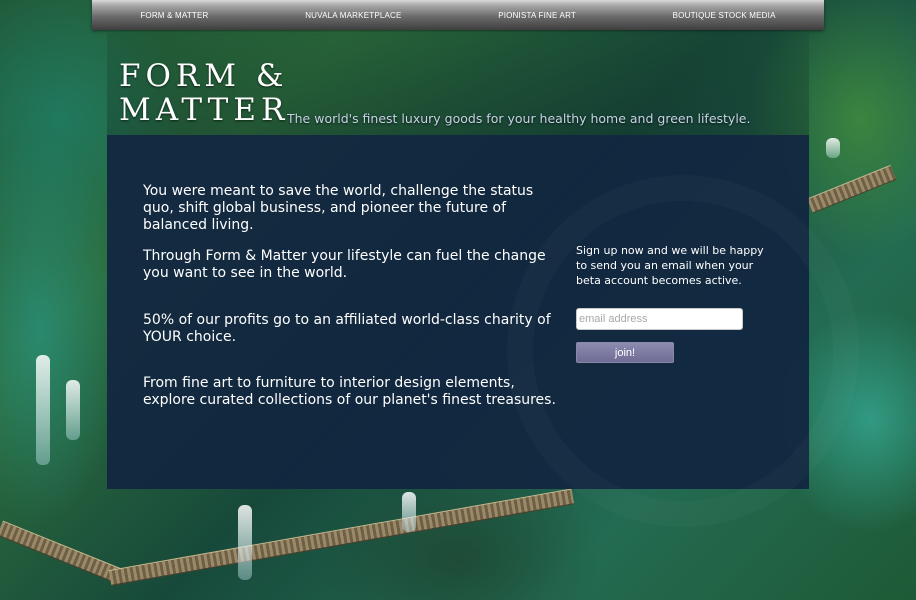  Describe the element at coordinates (724, 15) in the screenshot. I see `nav-link-boutique-stock-media: BOUTIQUE STOCK MEDIA` at that location.